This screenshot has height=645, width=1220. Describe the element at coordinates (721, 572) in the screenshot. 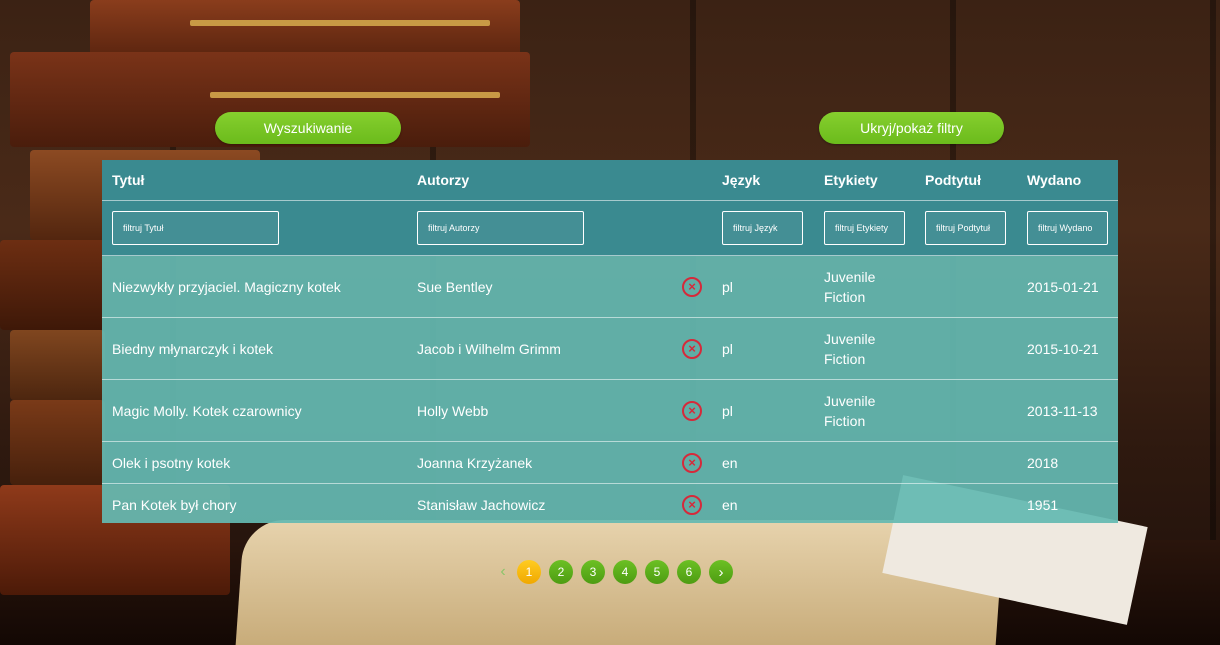

I see `next-page-chevron-icon: ›` at that location.